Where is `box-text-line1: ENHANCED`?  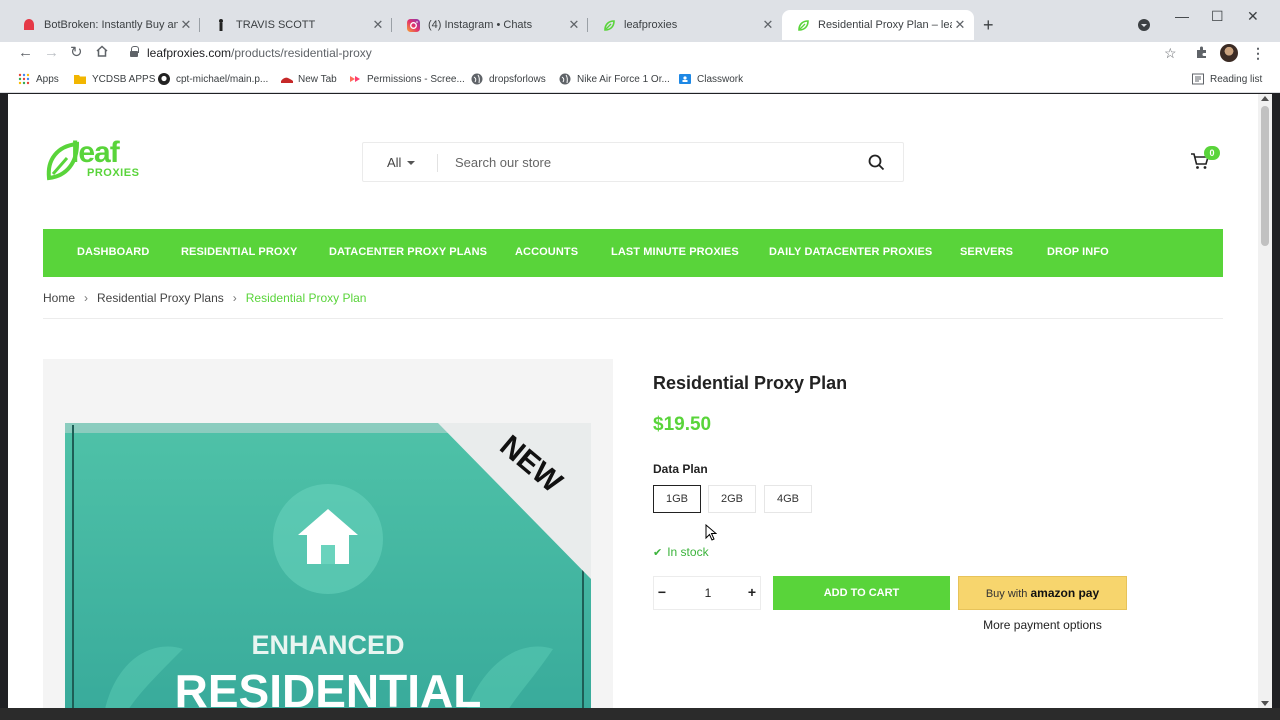
box-text-line1: ENHANCED is located at coordinates (327, 645).